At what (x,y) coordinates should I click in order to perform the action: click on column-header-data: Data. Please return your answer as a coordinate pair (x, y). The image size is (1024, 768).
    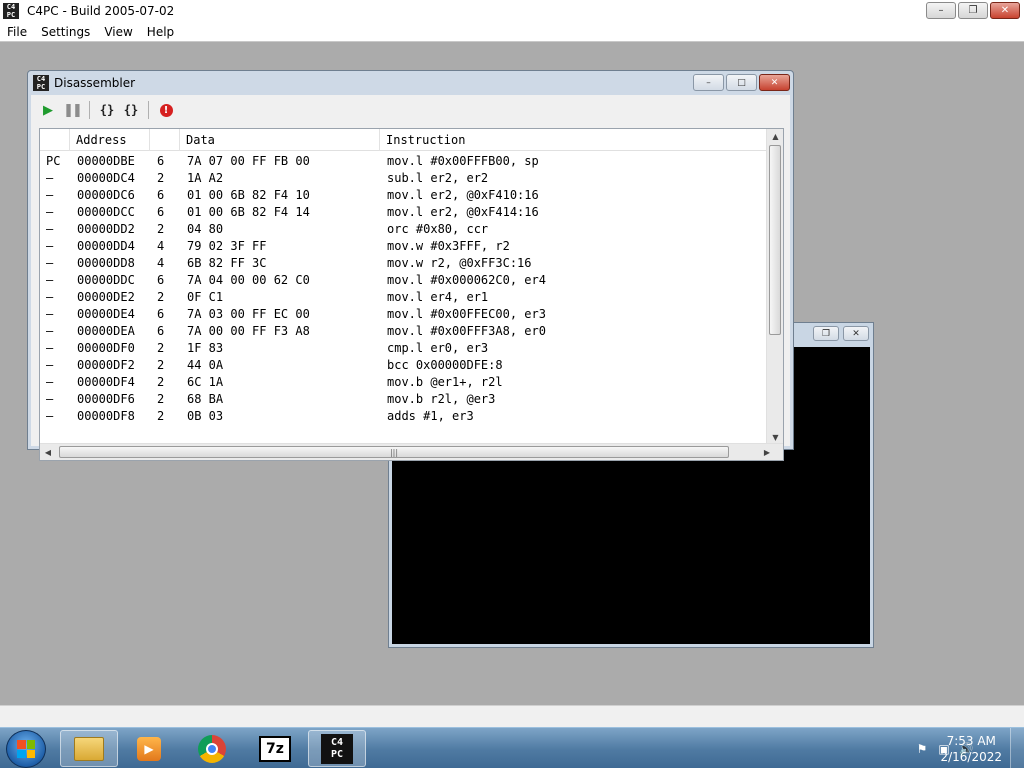
    Looking at the image, I should click on (280, 140).